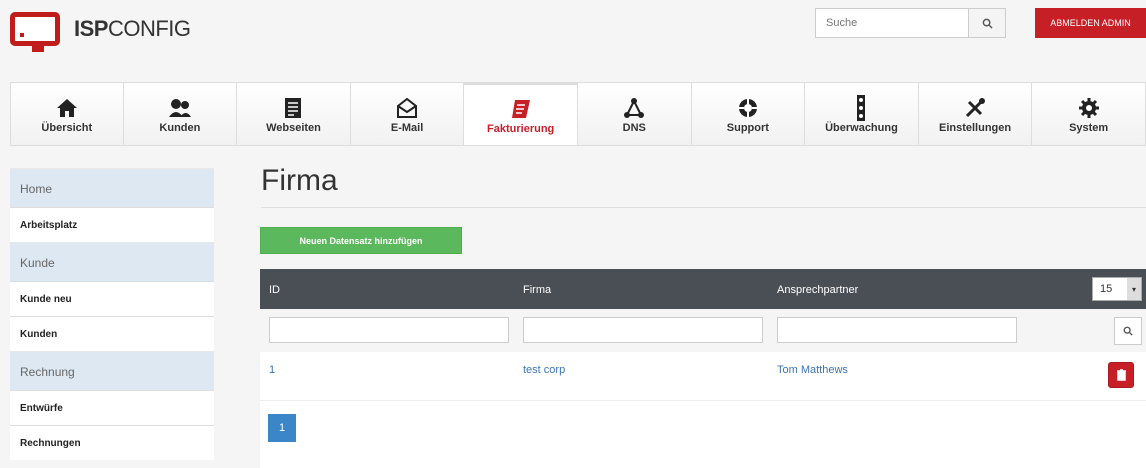 Image resolution: width=1146 pixels, height=468 pixels. What do you see at coordinates (817, 290) in the screenshot?
I see `column-header-contact: Ansprechpartner` at bounding box center [817, 290].